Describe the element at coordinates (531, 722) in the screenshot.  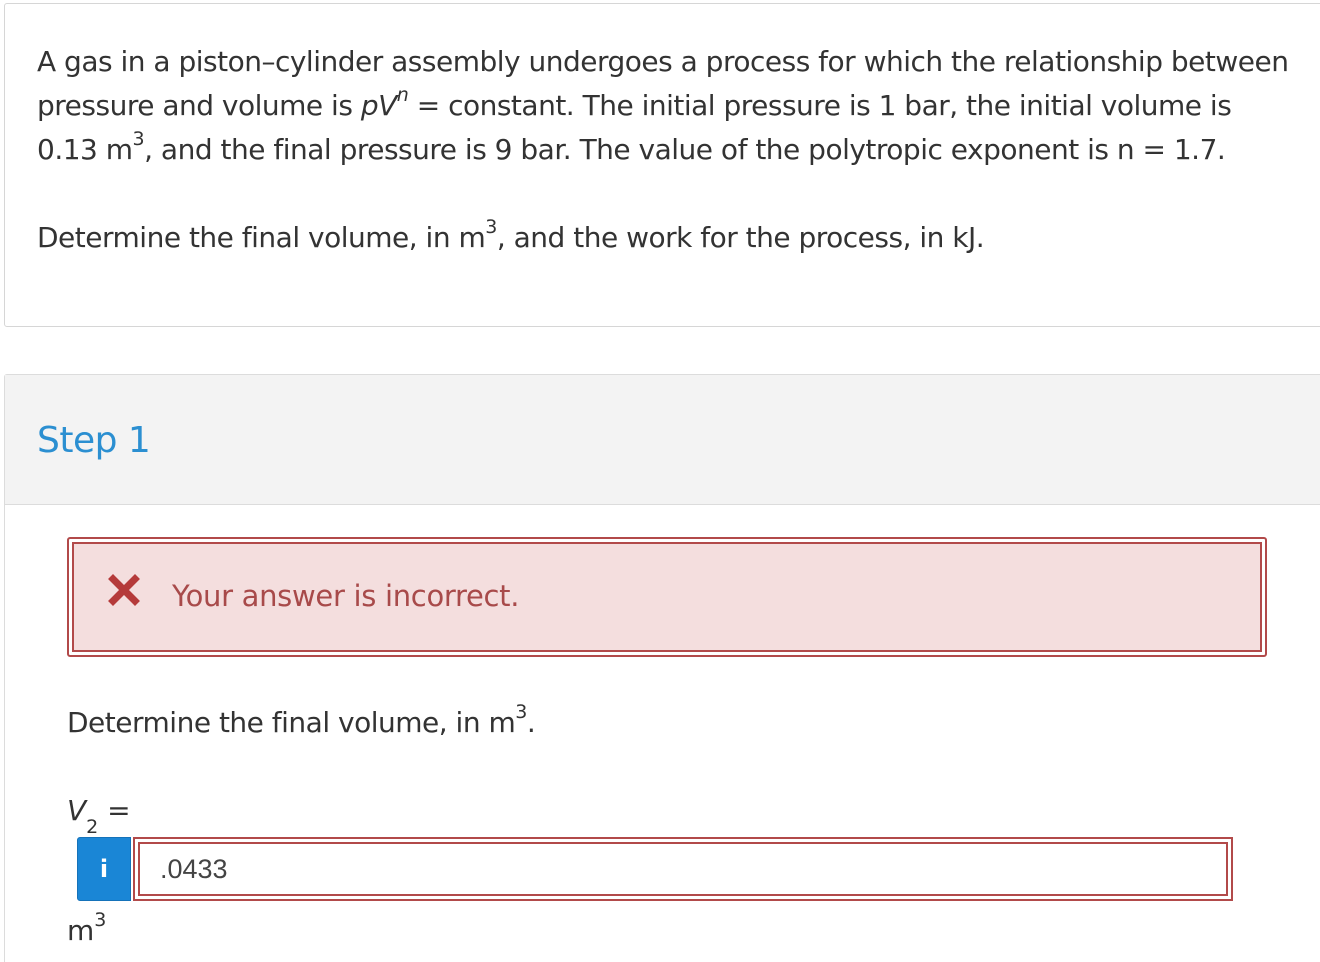
I see `sub-question-text: .` at that location.